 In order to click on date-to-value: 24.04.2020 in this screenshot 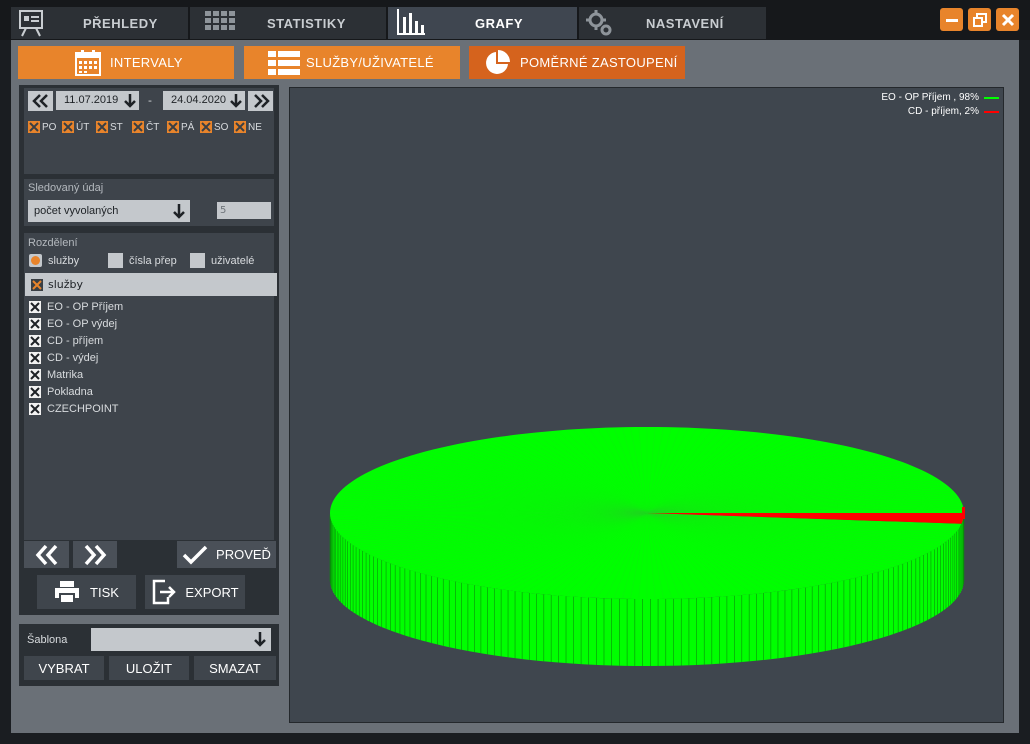, I will do `click(199, 100)`.